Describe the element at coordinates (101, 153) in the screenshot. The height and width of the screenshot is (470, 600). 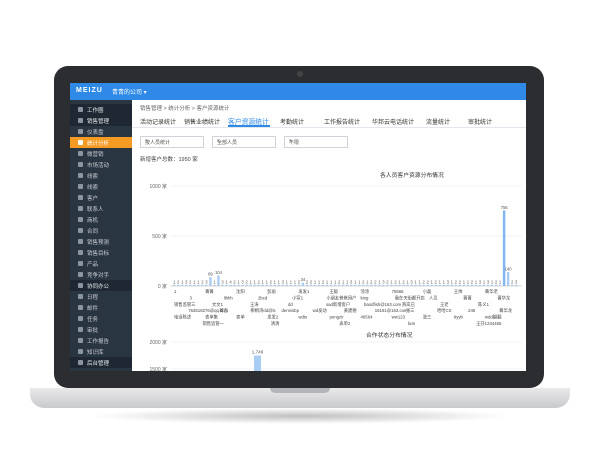
I see `sidebar-item: 微营销` at that location.